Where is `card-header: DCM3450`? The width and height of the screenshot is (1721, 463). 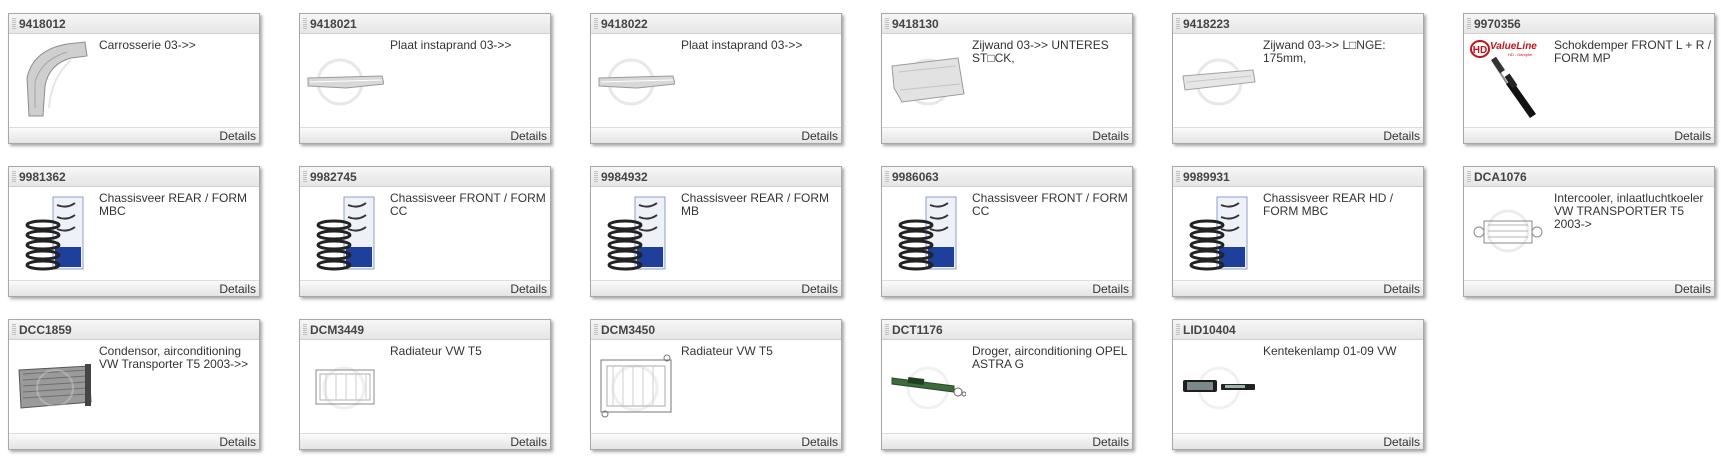 card-header: DCM3450 is located at coordinates (716, 330).